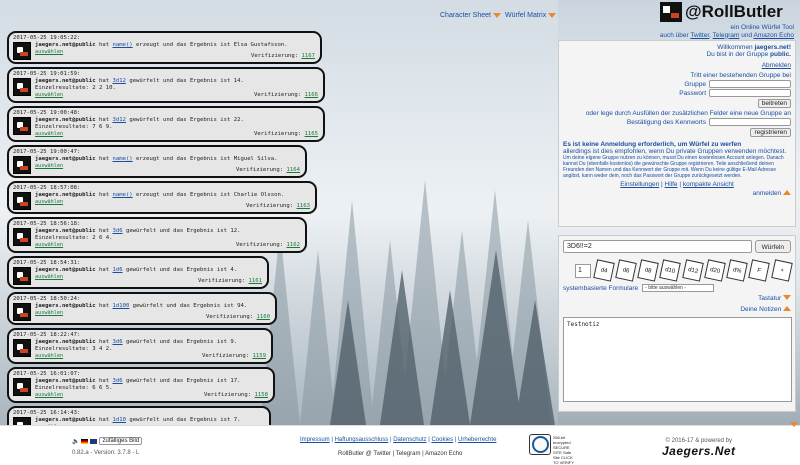  What do you see at coordinates (263, 317) in the screenshot?
I see `verification-link: 1160` at bounding box center [263, 317].